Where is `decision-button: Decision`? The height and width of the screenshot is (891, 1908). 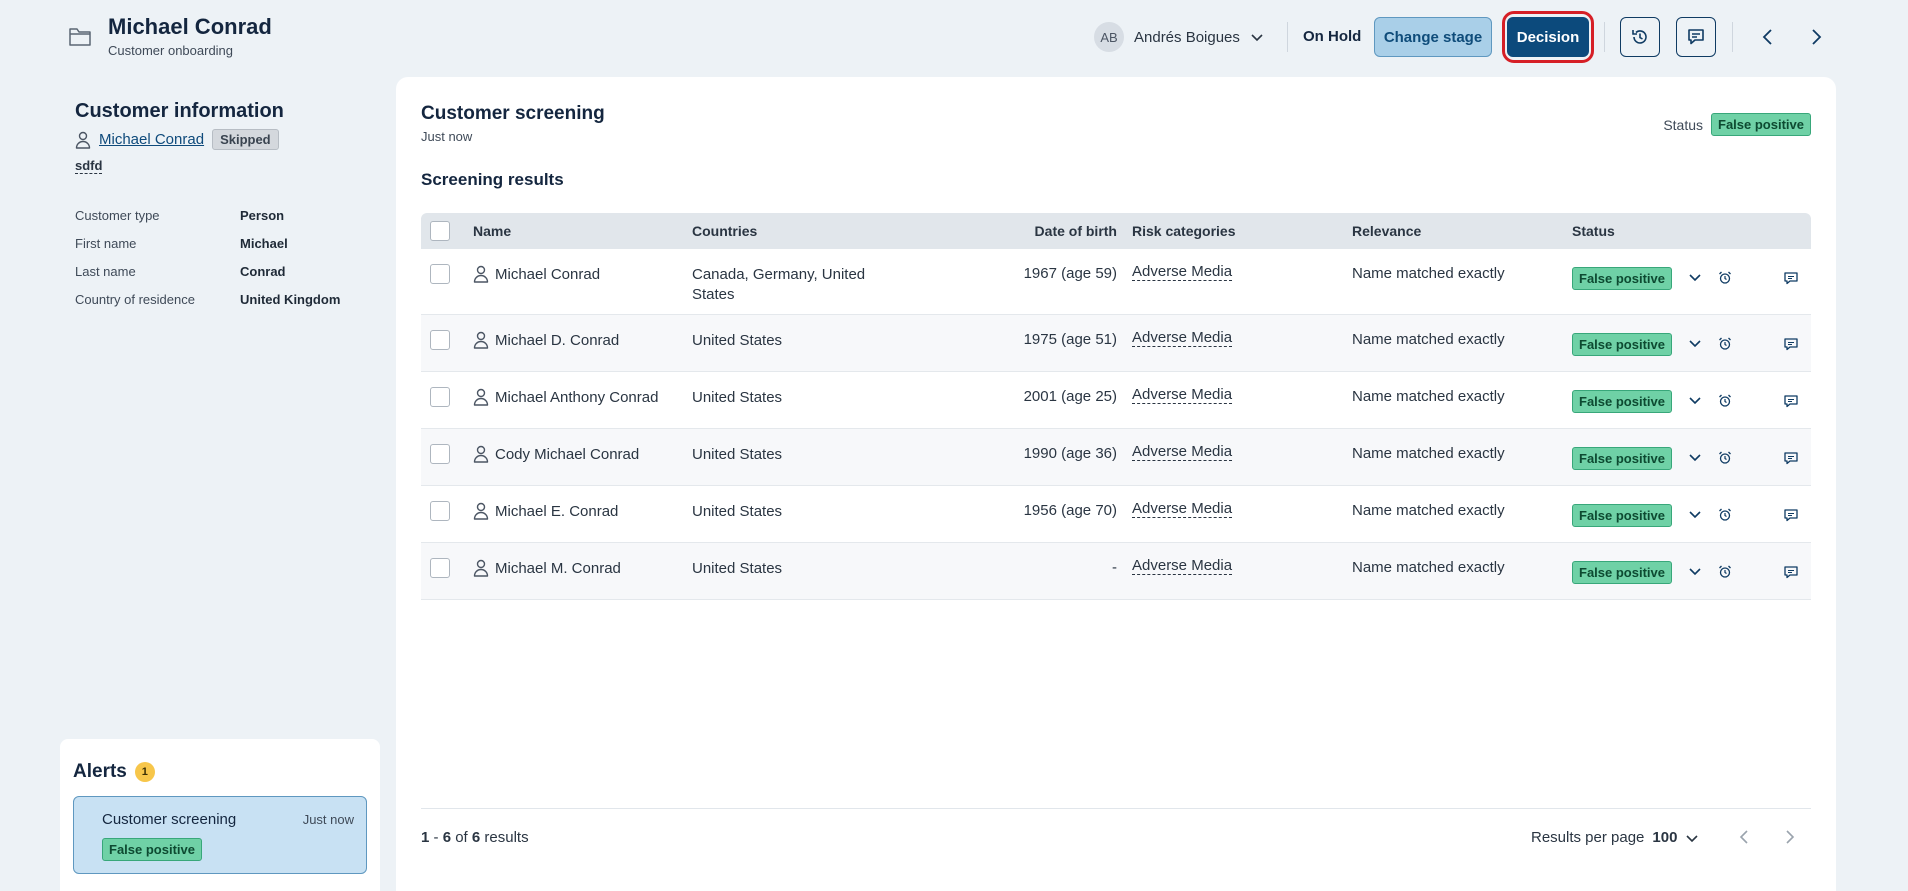 decision-button: Decision is located at coordinates (1548, 37).